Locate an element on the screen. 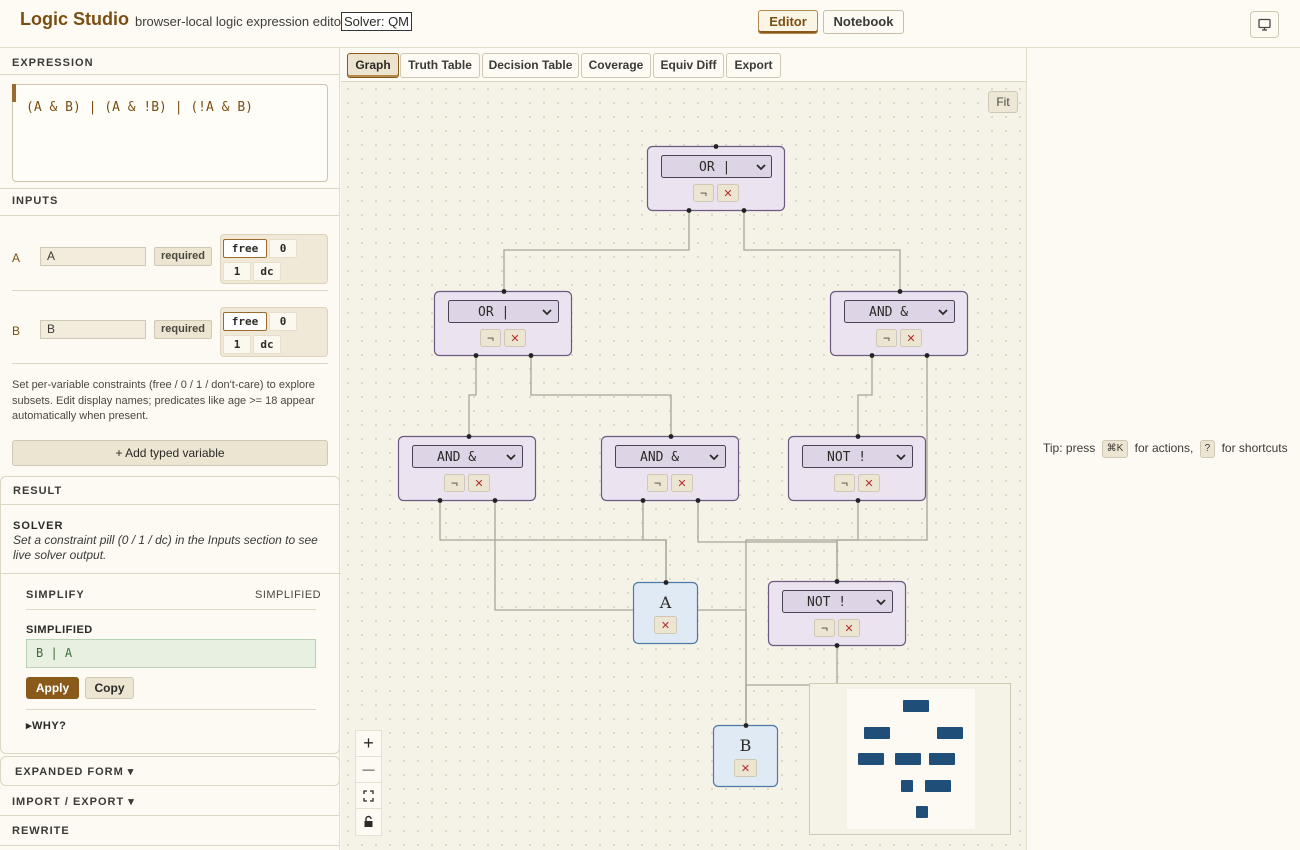 The width and height of the screenshot is (1300, 850). tab-truth-table: Truth Table is located at coordinates (440, 65).